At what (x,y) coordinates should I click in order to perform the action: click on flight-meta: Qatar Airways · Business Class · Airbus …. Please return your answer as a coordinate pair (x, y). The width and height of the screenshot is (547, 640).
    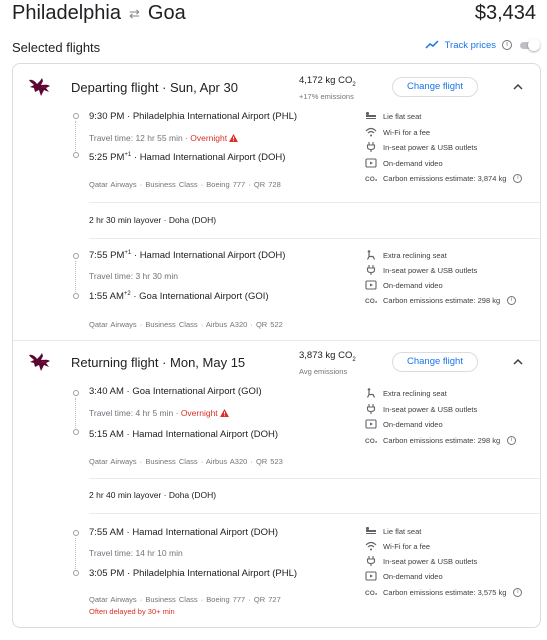
    Looking at the image, I should click on (186, 324).